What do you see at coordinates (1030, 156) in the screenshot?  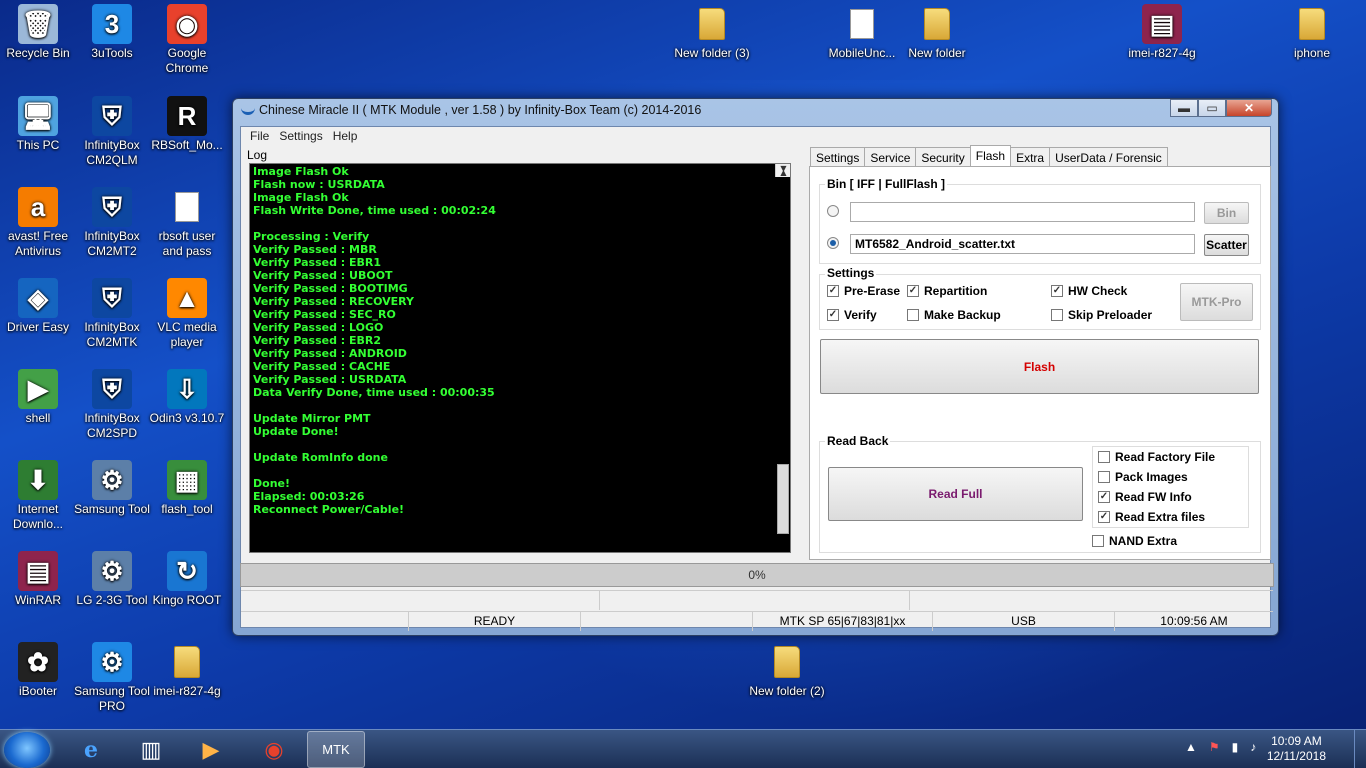 I see `tab-extra: Extra` at bounding box center [1030, 156].